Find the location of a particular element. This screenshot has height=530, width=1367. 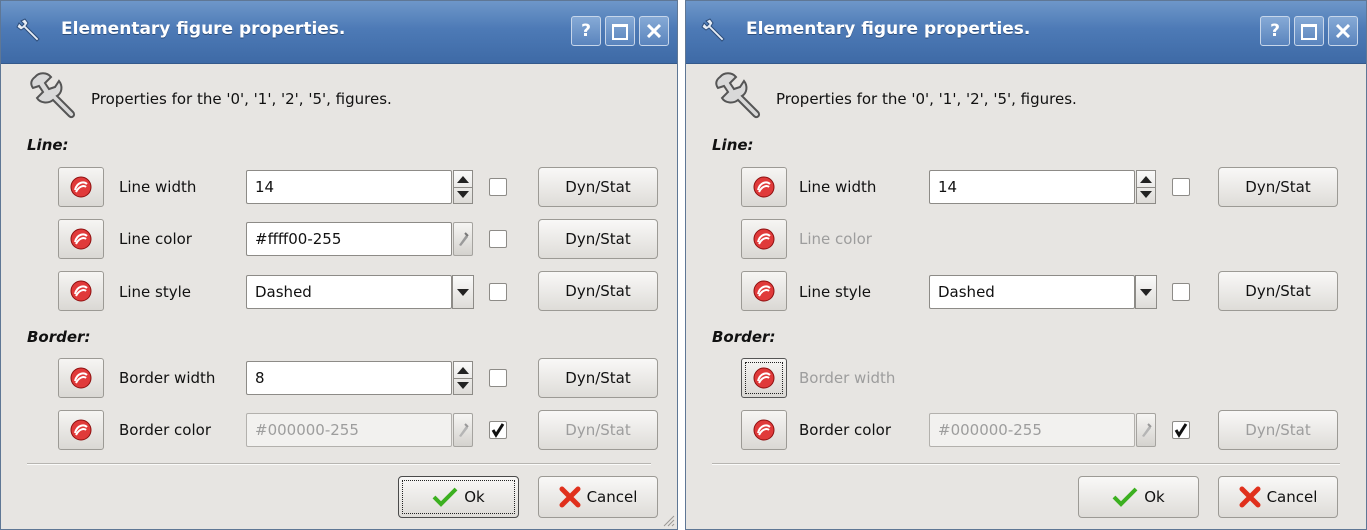

resize-grip-icon is located at coordinates (668, 520).